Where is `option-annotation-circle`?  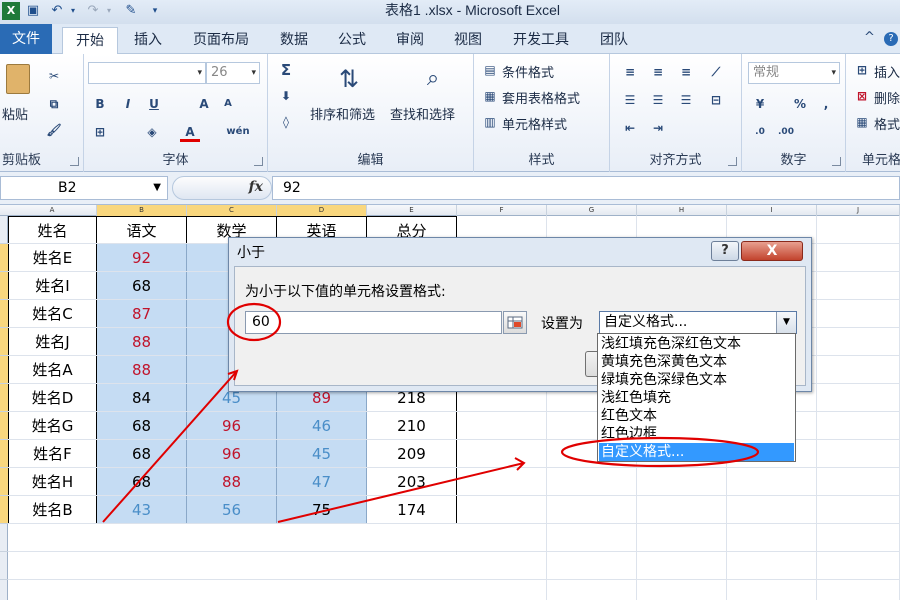 option-annotation-circle is located at coordinates (660, 452).